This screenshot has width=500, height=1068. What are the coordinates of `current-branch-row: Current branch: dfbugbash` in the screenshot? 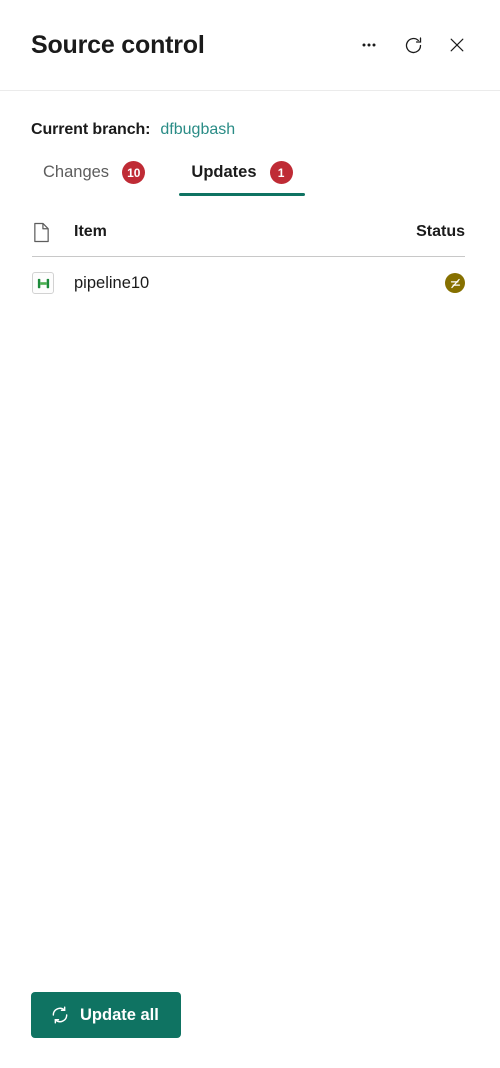 It's located at (250, 115).